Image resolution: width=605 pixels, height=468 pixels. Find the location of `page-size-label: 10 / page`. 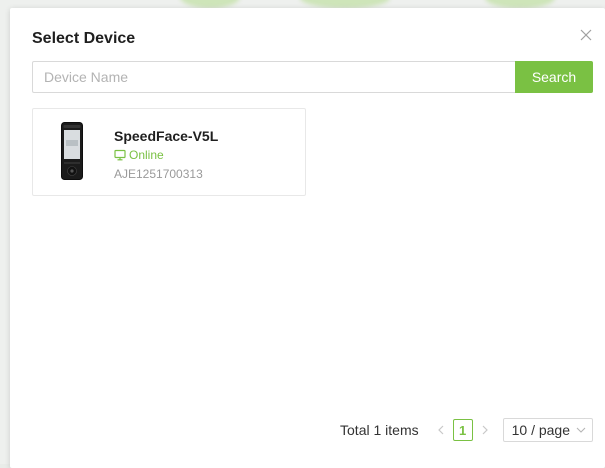

page-size-label: 10 / page is located at coordinates (540, 430).